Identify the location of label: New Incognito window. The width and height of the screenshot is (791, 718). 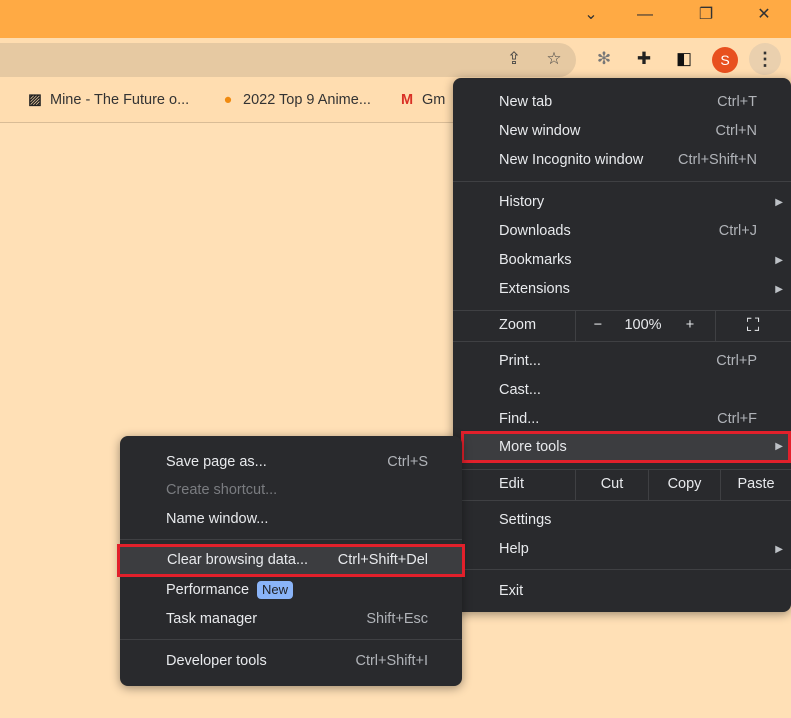
(571, 160).